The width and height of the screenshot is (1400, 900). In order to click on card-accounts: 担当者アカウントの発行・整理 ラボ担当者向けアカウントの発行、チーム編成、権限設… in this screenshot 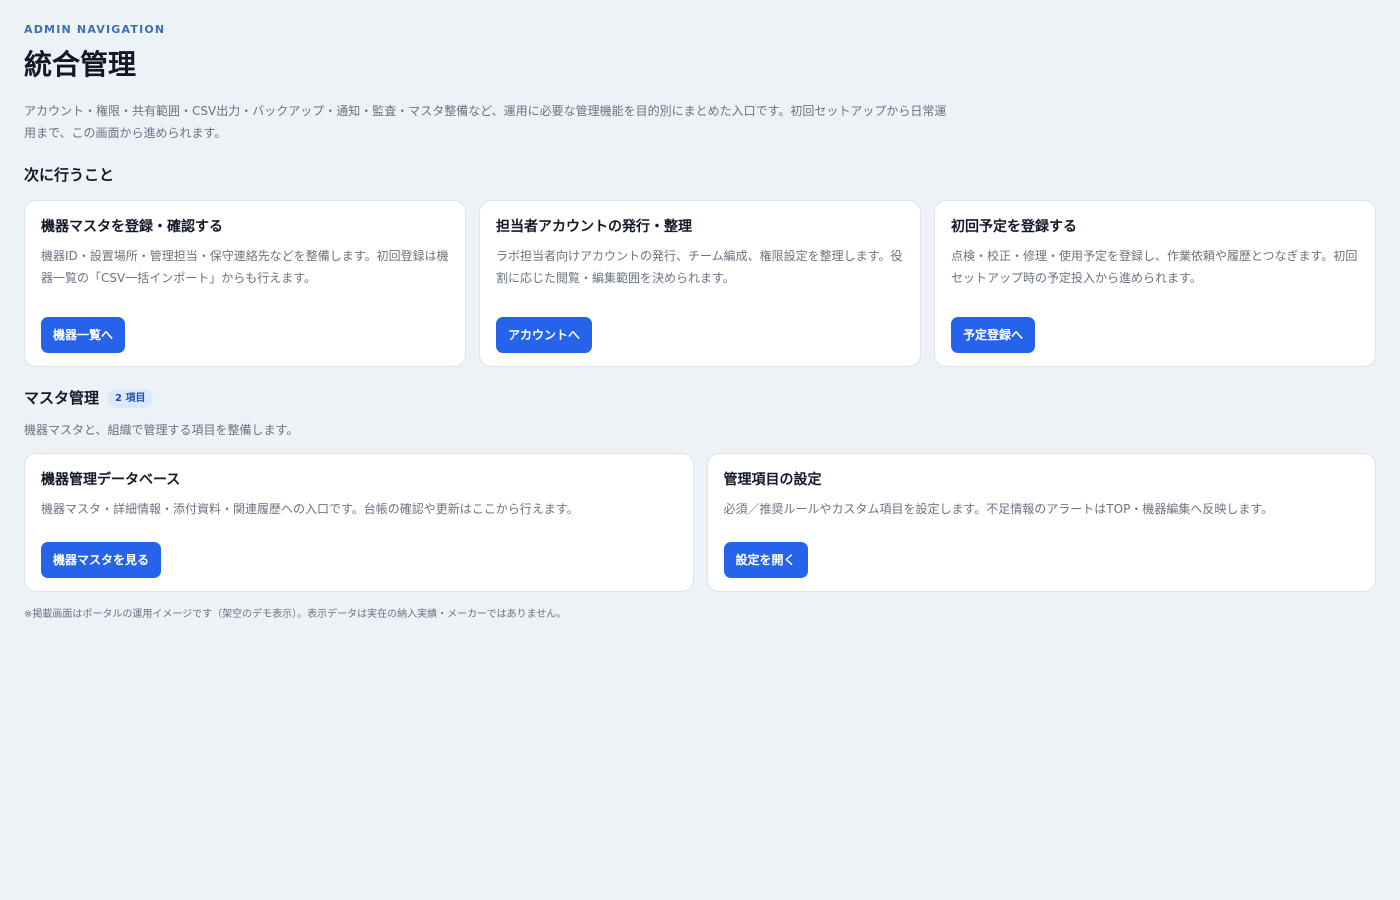, I will do `click(700, 283)`.